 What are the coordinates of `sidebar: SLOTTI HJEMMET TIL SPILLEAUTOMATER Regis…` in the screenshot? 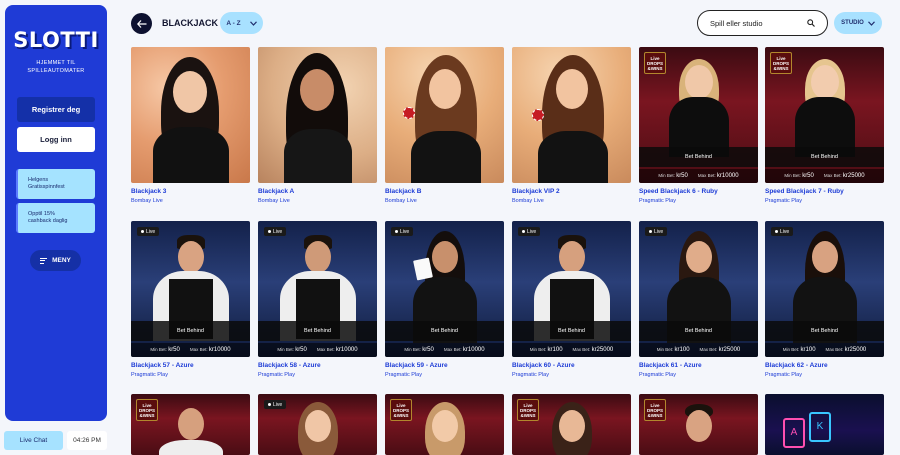 It's located at (56, 213).